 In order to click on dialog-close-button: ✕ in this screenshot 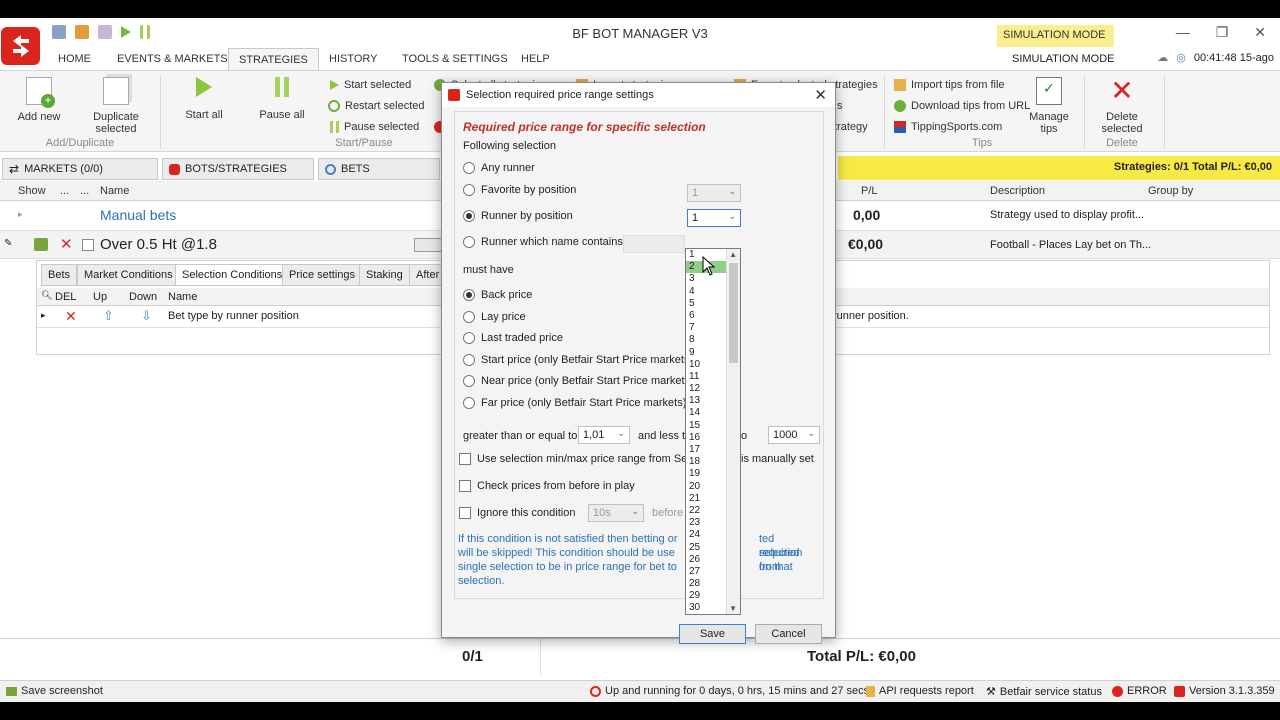, I will do `click(820, 95)`.